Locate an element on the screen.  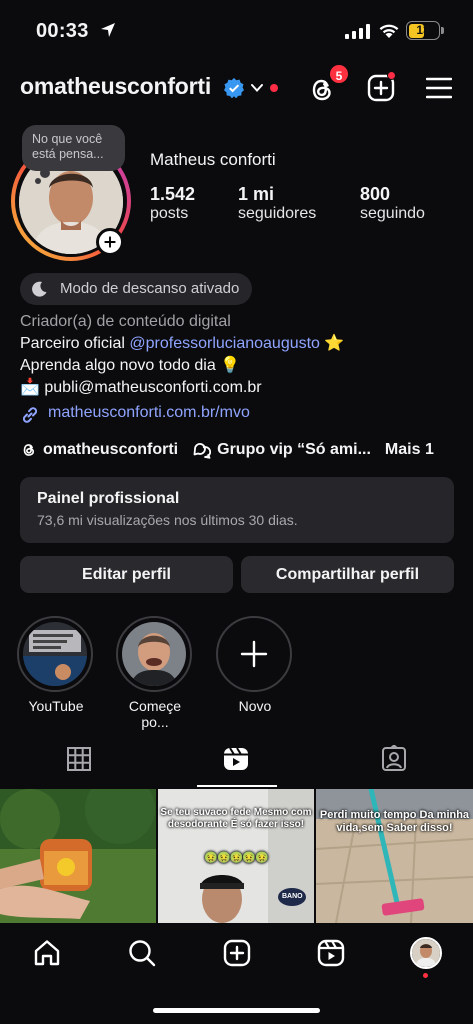
home-icon is located at coordinates (47, 953).